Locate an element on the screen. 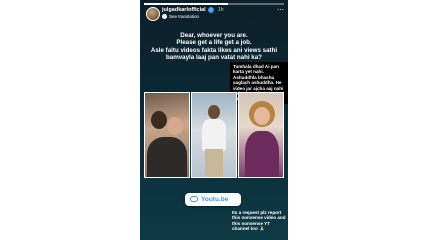 This screenshot has width=425, height=240. see-translation-link: See translation is located at coordinates (184, 16).